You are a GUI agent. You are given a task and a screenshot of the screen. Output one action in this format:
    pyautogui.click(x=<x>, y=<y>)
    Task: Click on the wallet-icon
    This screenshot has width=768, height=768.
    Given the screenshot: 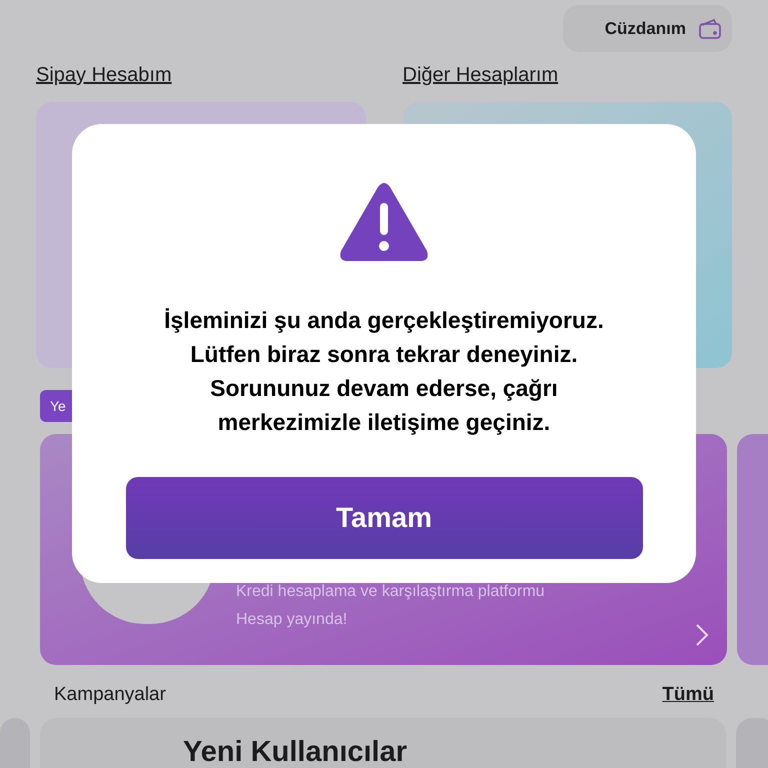 What is the action you would take?
    pyautogui.click(x=710, y=29)
    